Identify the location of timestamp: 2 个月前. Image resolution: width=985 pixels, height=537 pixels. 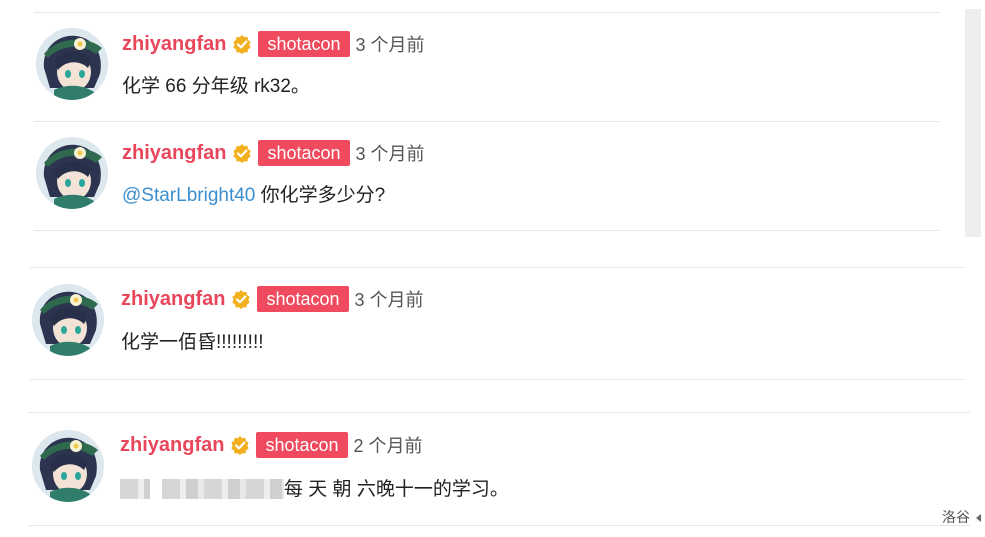
(388, 446).